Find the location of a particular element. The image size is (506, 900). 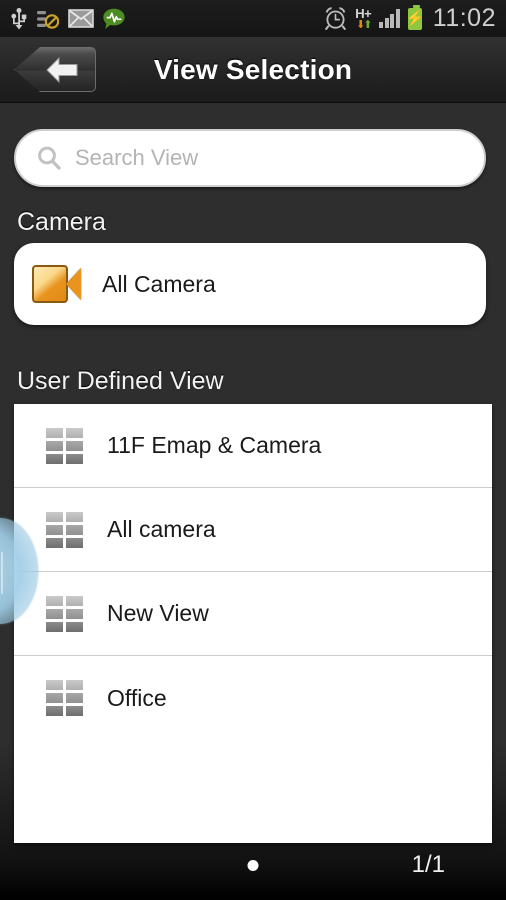

status-bar: H+ ⬇⬆ ⚡ 11:02 is located at coordinates (253, 18).